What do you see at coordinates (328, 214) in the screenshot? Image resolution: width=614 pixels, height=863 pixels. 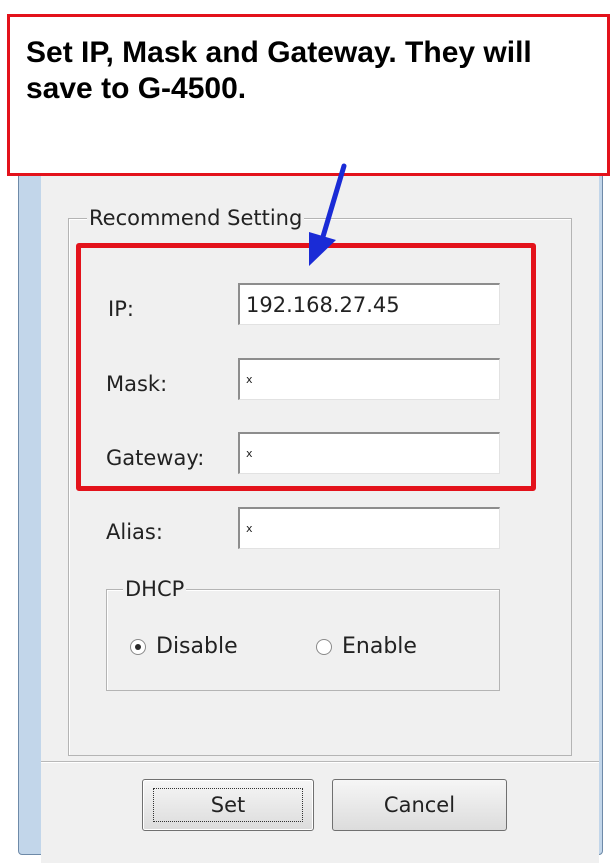 I see `annotation-arrow-icon` at bounding box center [328, 214].